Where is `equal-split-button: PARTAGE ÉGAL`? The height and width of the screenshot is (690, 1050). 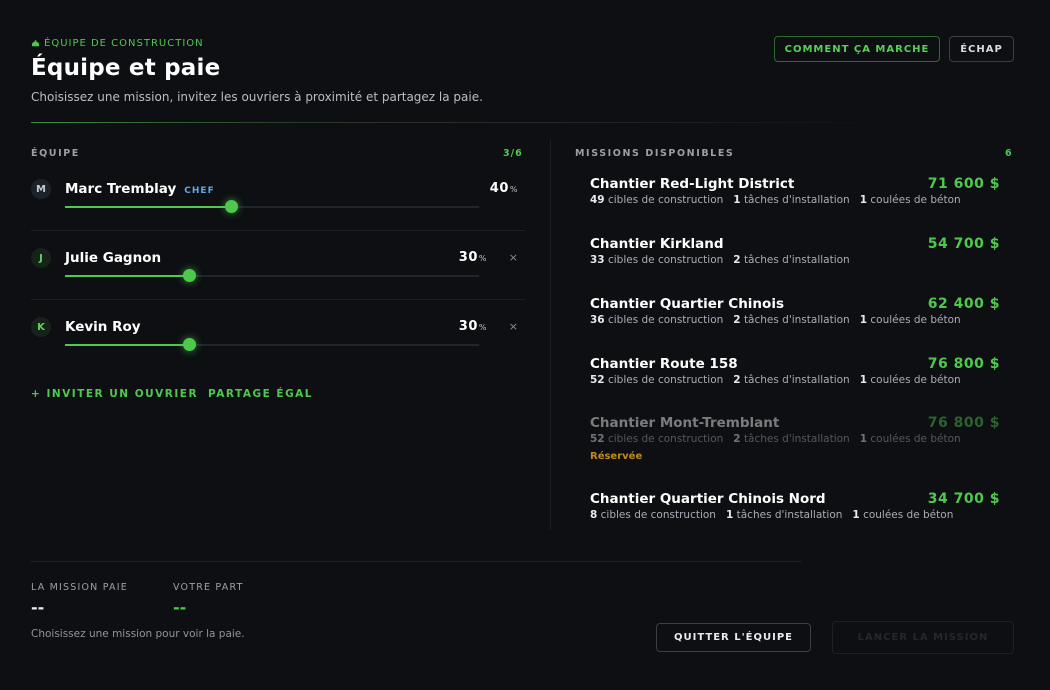
equal-split-button: PARTAGE ÉGAL is located at coordinates (260, 394).